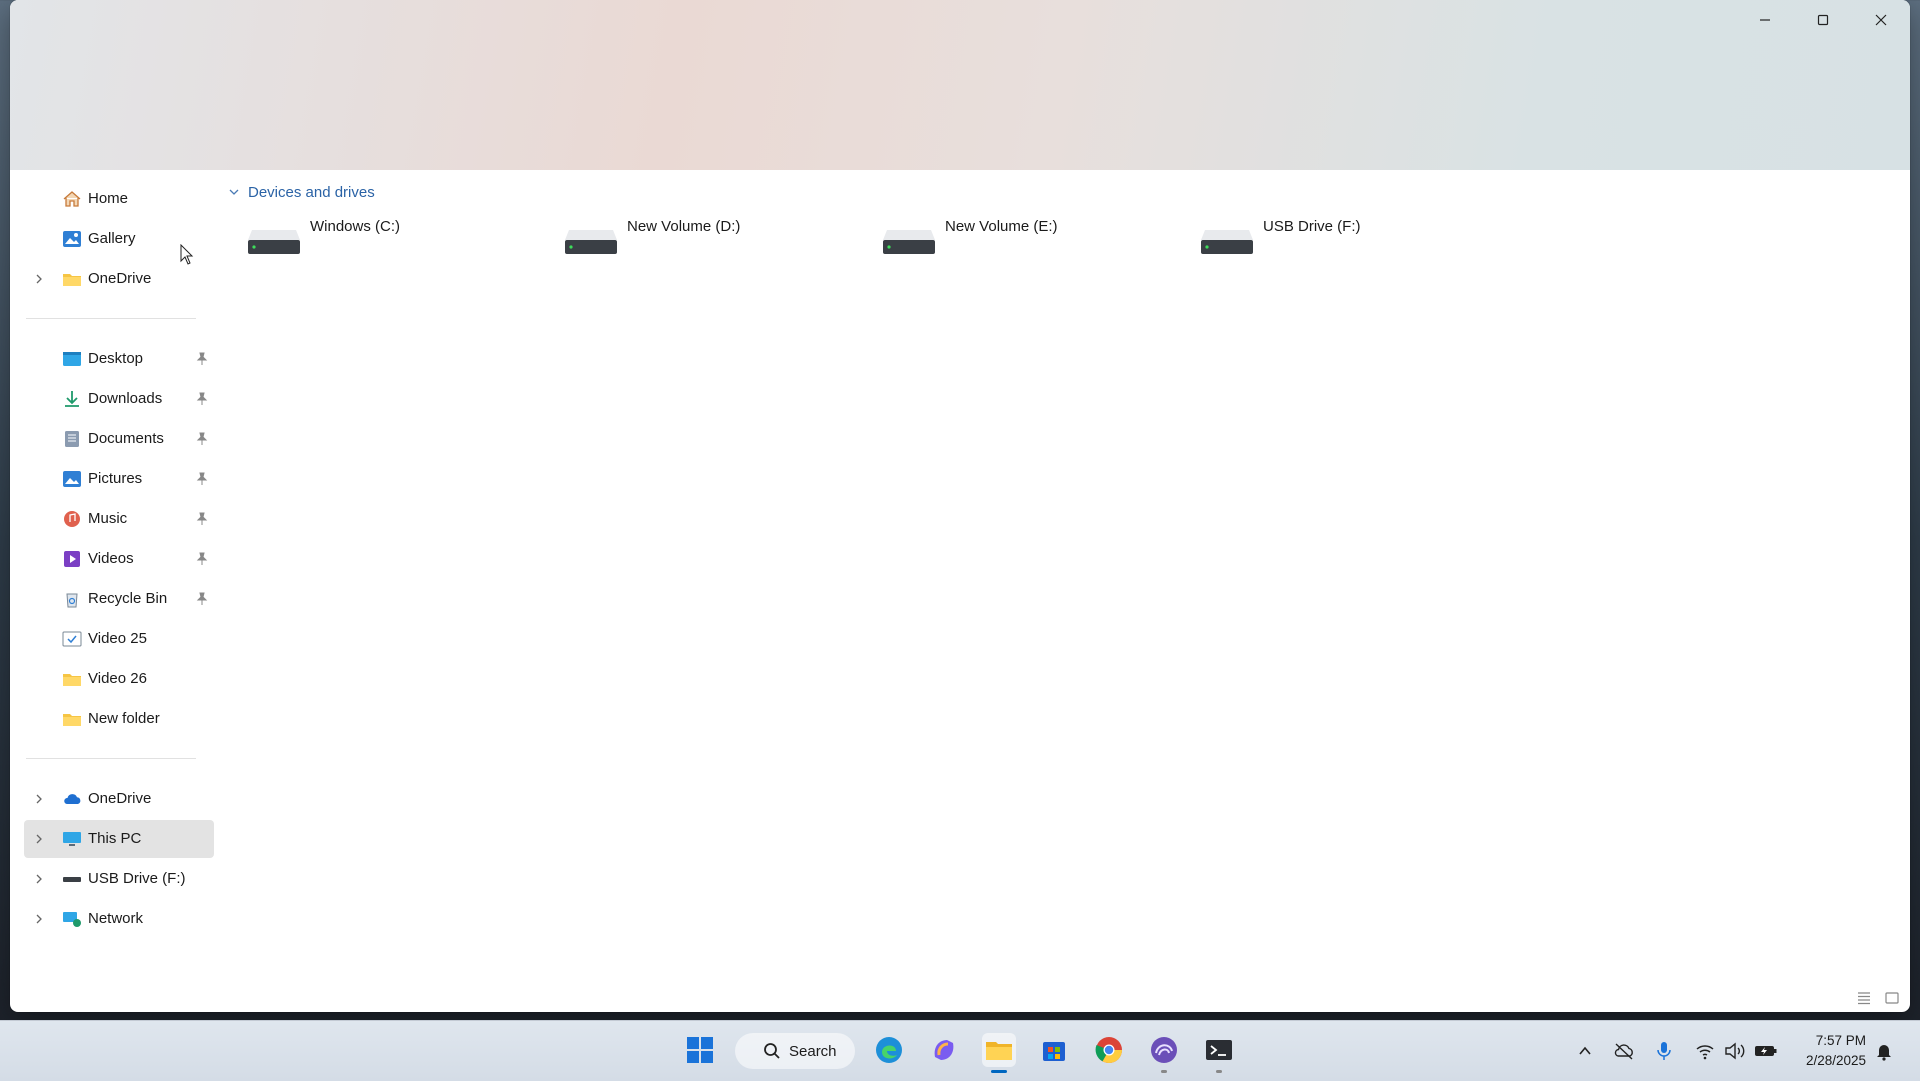  I want to click on maximize-button, so click(1823, 20).